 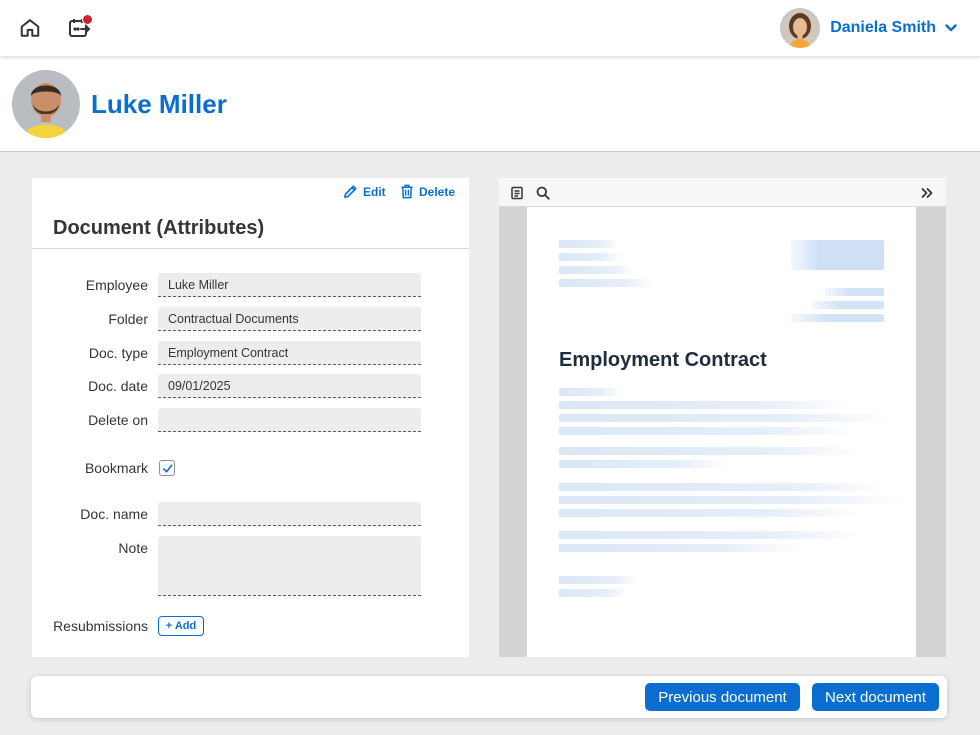 What do you see at coordinates (87, 19) in the screenshot?
I see `notification-dot` at bounding box center [87, 19].